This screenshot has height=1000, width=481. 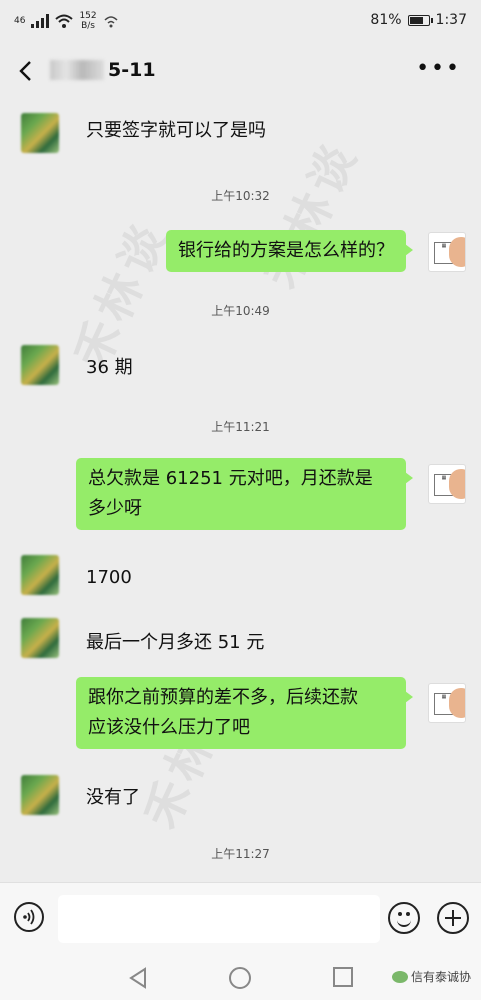 What do you see at coordinates (404, 918) in the screenshot?
I see `emoji-button` at bounding box center [404, 918].